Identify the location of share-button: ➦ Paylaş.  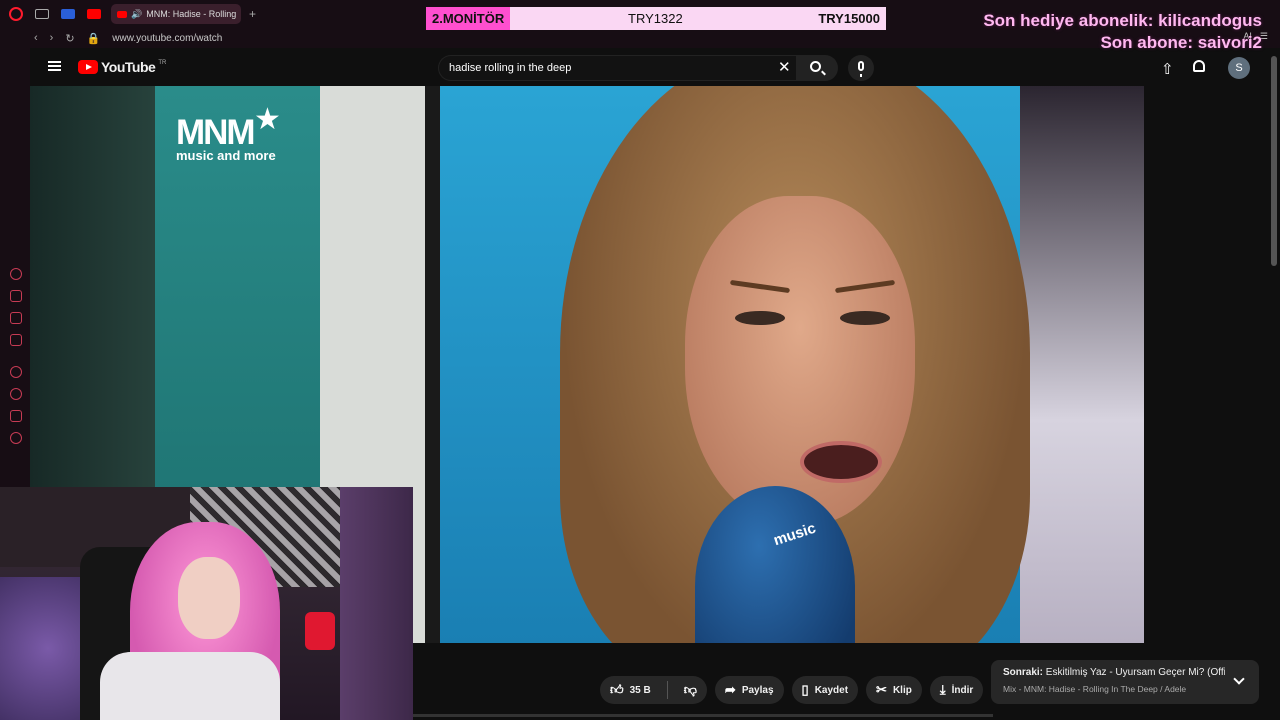
(749, 690).